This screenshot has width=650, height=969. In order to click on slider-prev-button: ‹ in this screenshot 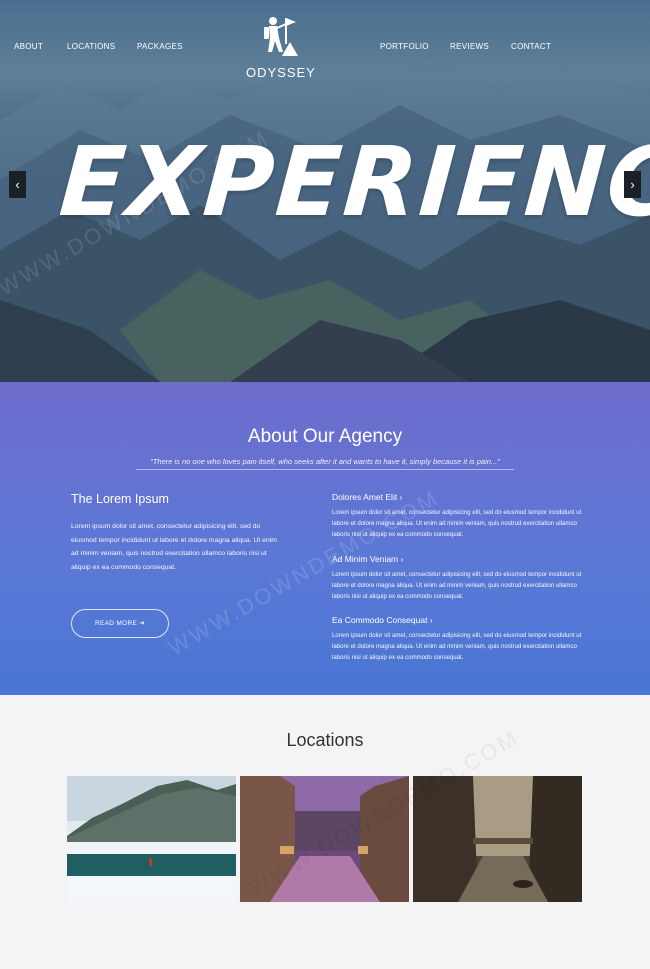, I will do `click(17, 184)`.